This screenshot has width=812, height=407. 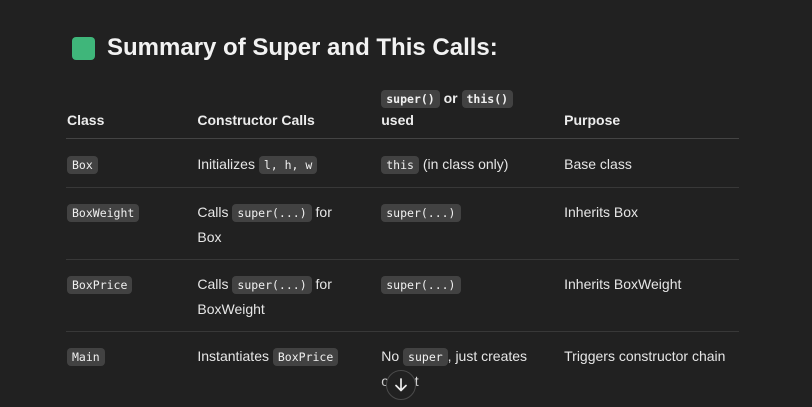 I want to click on calls-code: l, h, w, so click(x=288, y=165).